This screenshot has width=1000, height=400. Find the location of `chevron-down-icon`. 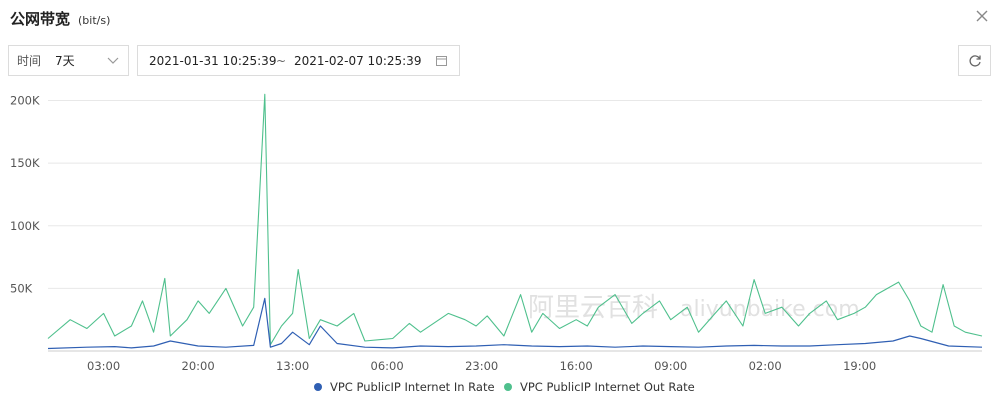

chevron-down-icon is located at coordinates (113, 60).